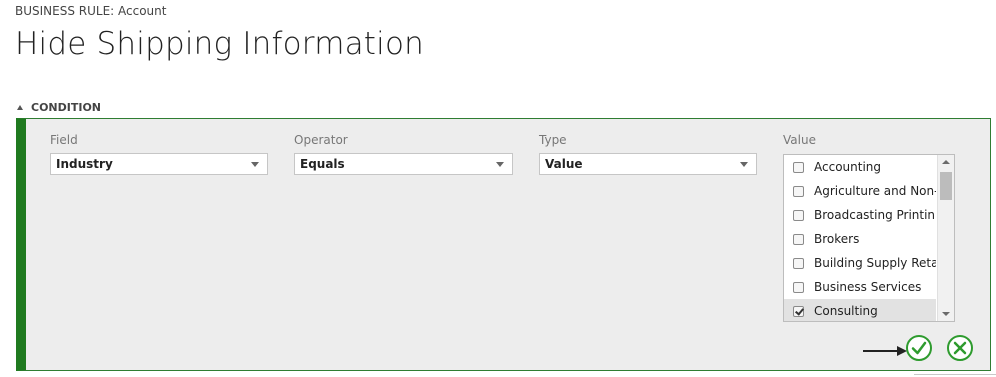  I want to click on list-item-label: Brokers, so click(837, 239).